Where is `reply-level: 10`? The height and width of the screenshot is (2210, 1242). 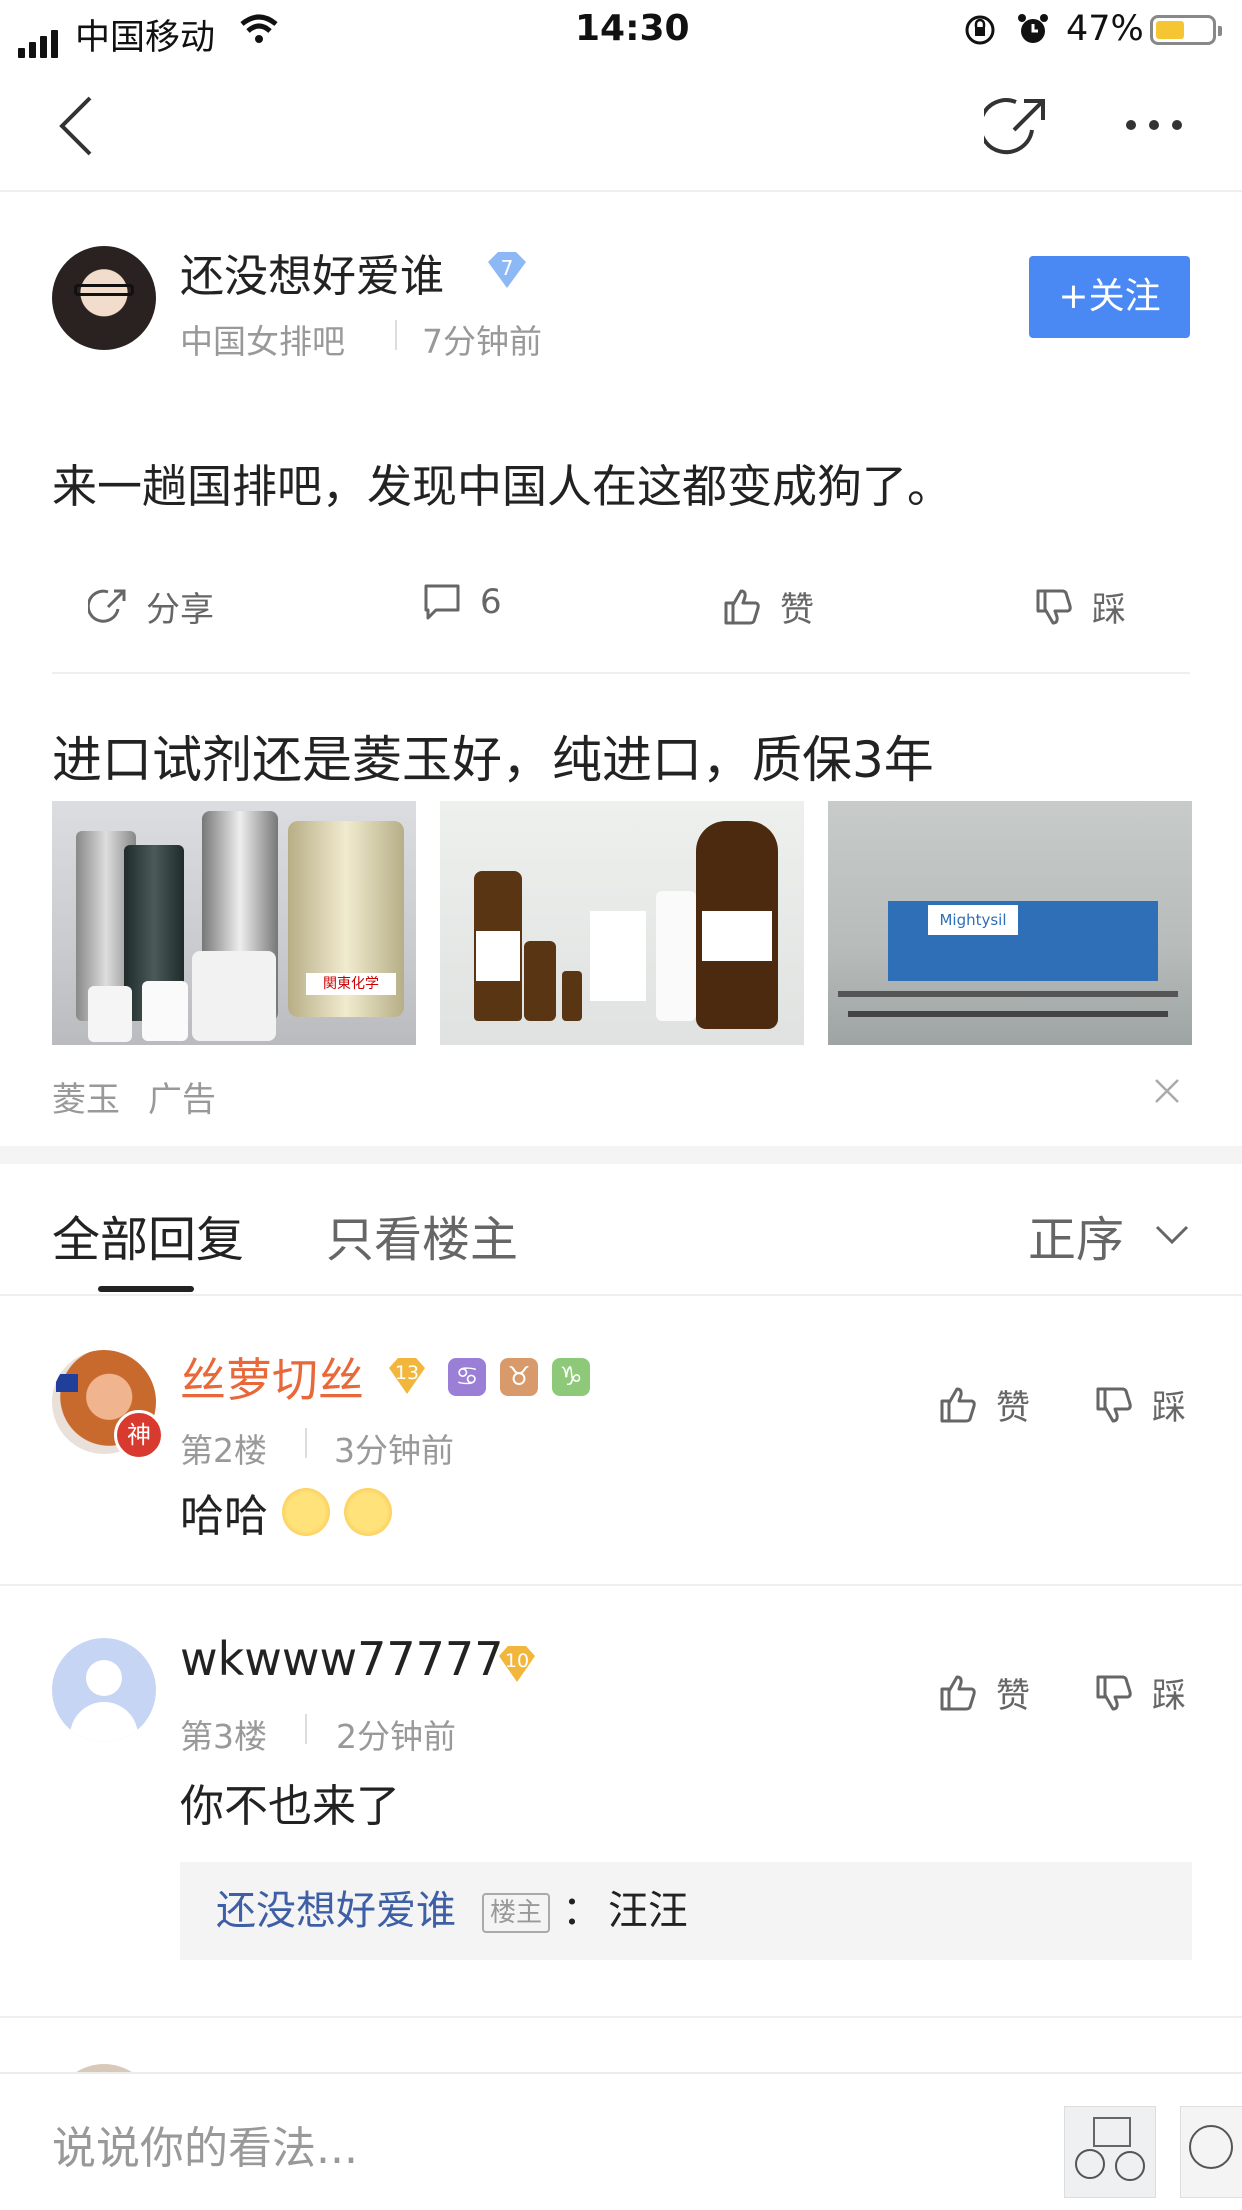 reply-level: 10 is located at coordinates (517, 1661).